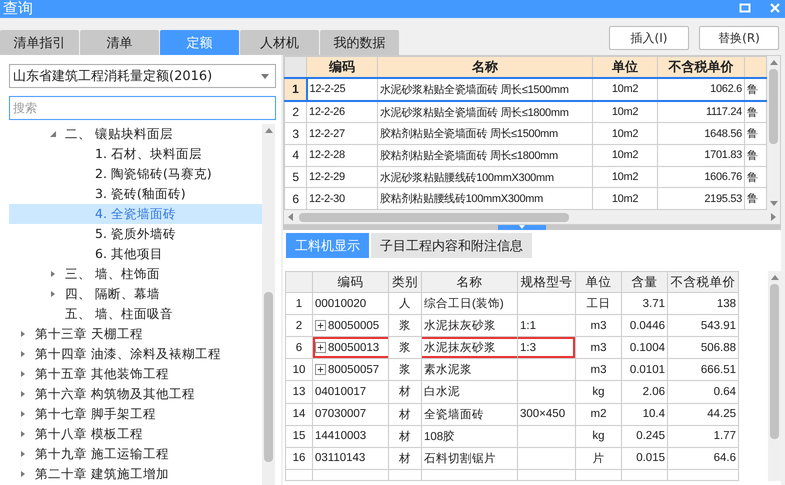  Describe the element at coordinates (119, 42) in the screenshot. I see `tab: 清单` at that location.